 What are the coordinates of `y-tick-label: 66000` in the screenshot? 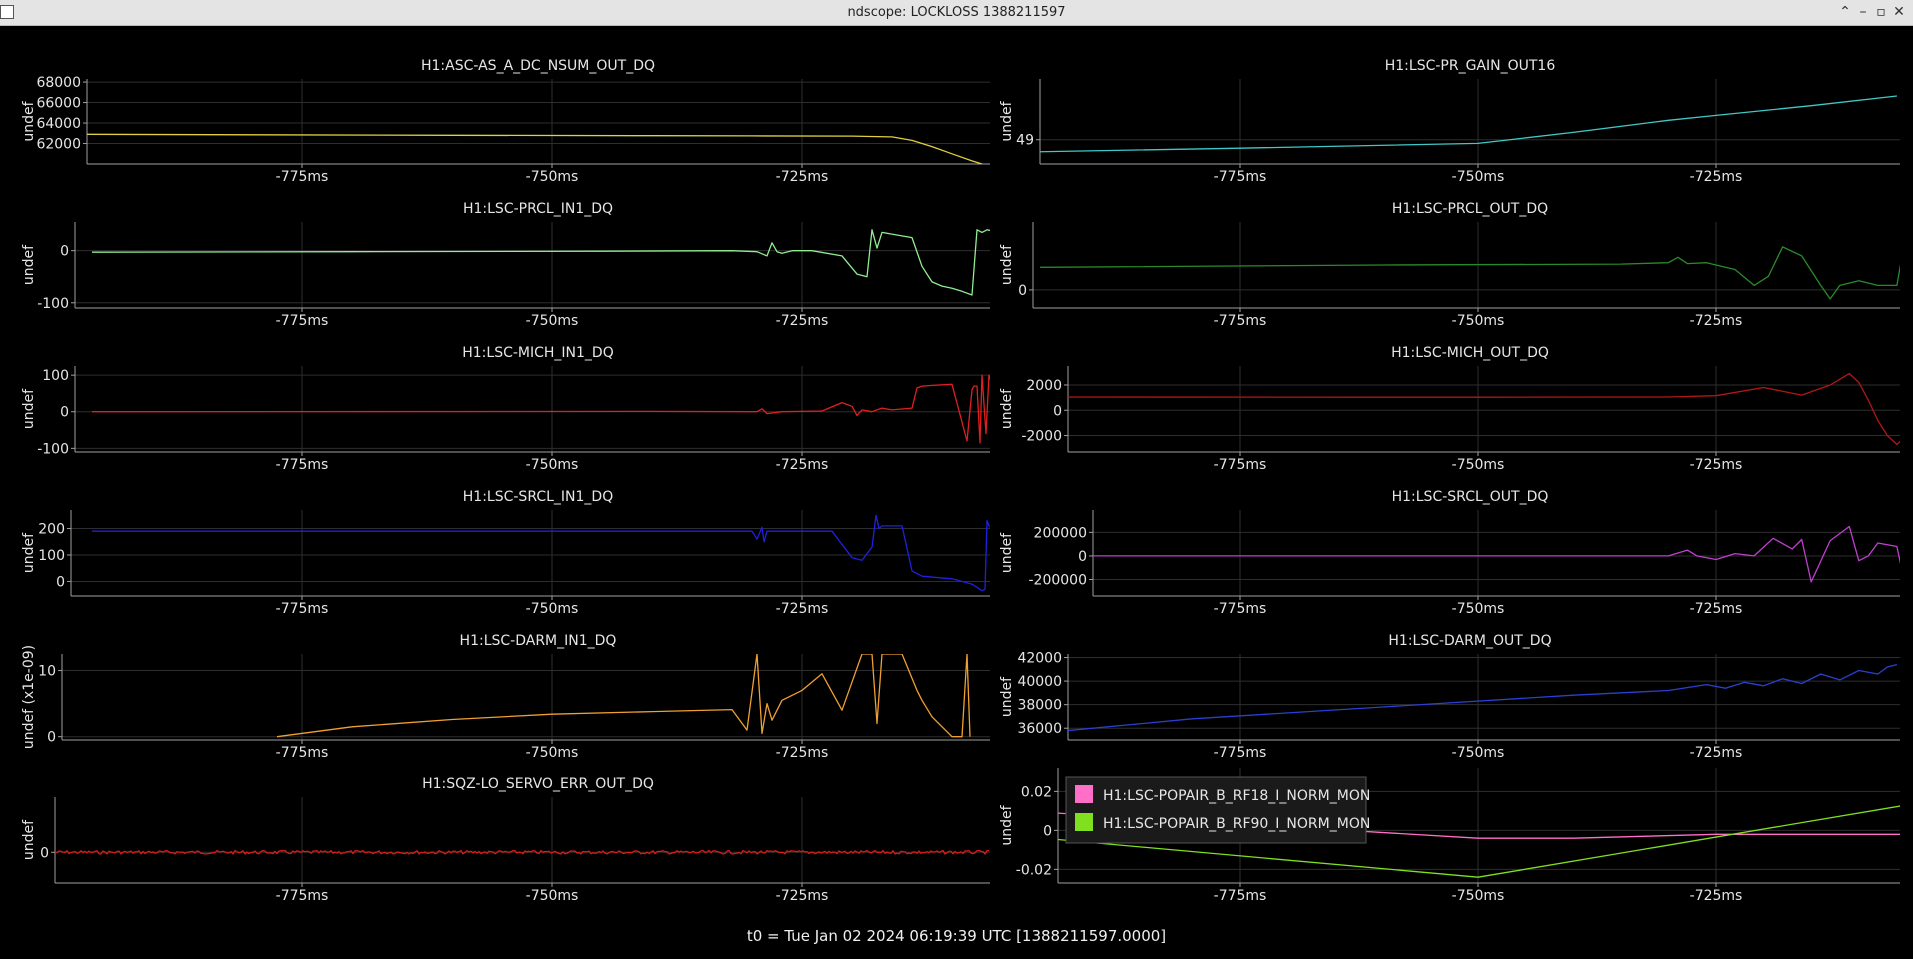 It's located at (58, 104).